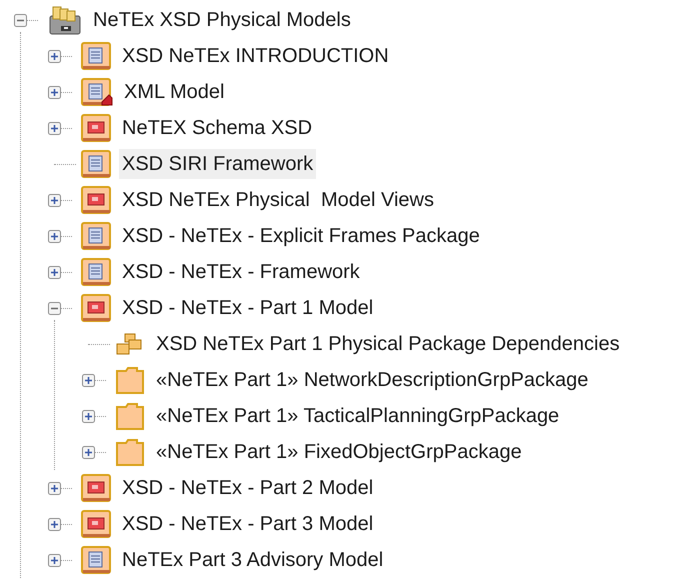 Image resolution: width=680 pixels, height=581 pixels. I want to click on tree-item: XSD NeTEx Physical Model Views, so click(278, 200).